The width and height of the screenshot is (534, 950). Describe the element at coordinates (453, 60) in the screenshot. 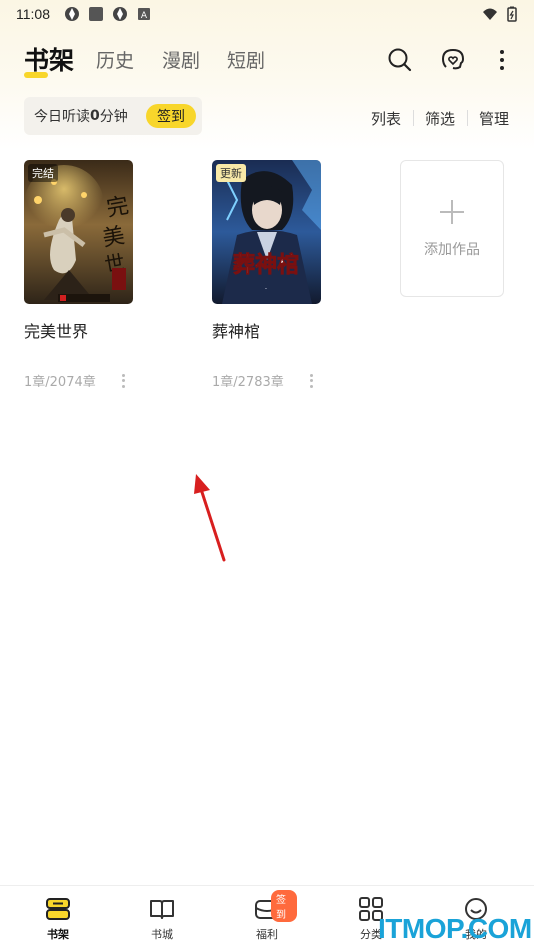

I see `headphones-heart-icon` at that location.